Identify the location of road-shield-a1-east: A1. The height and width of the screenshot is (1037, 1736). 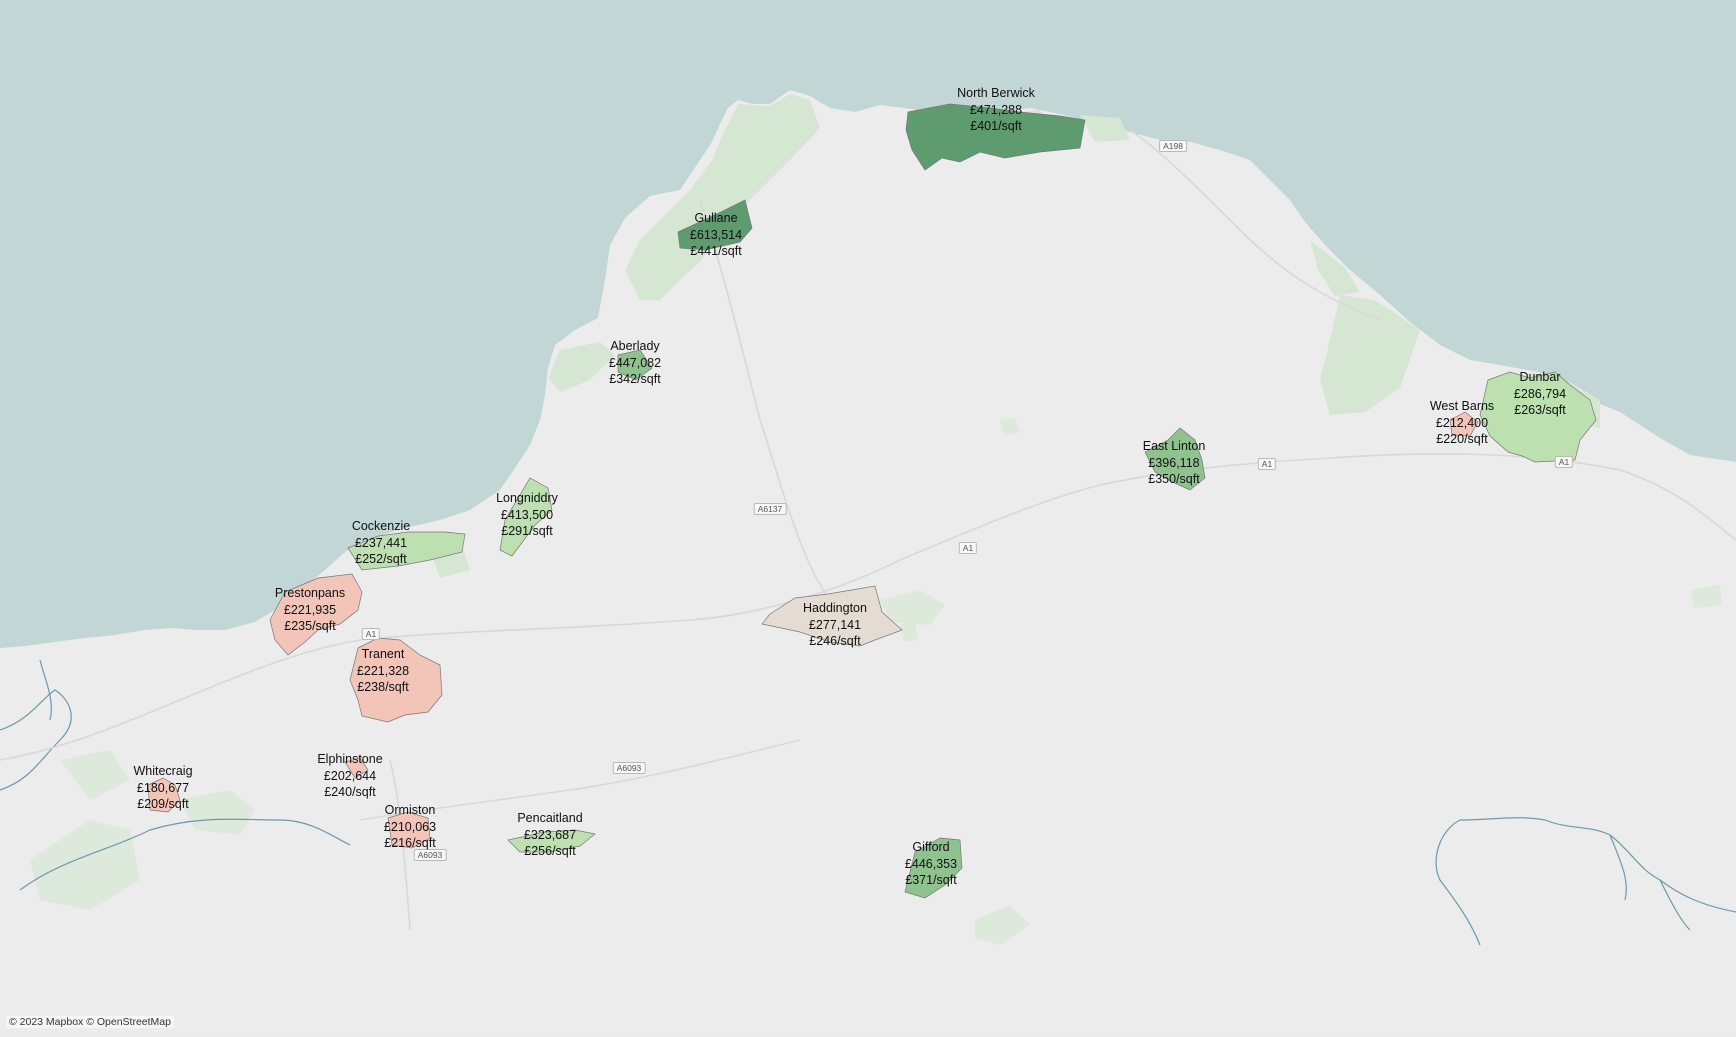
(1267, 464).